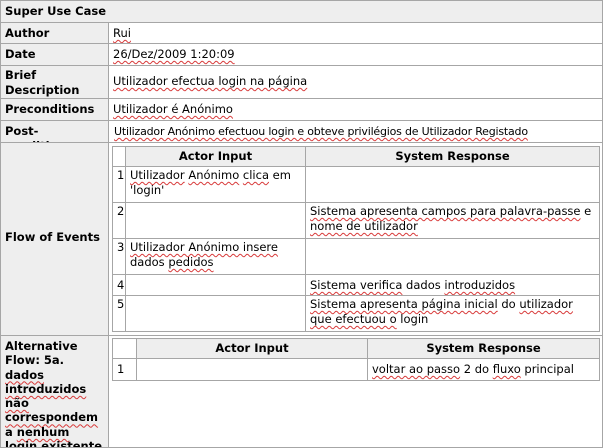 This screenshot has height=448, width=603. What do you see at coordinates (173, 109) in the screenshot?
I see `preconditions-value: Utilizador é Anónimo` at bounding box center [173, 109].